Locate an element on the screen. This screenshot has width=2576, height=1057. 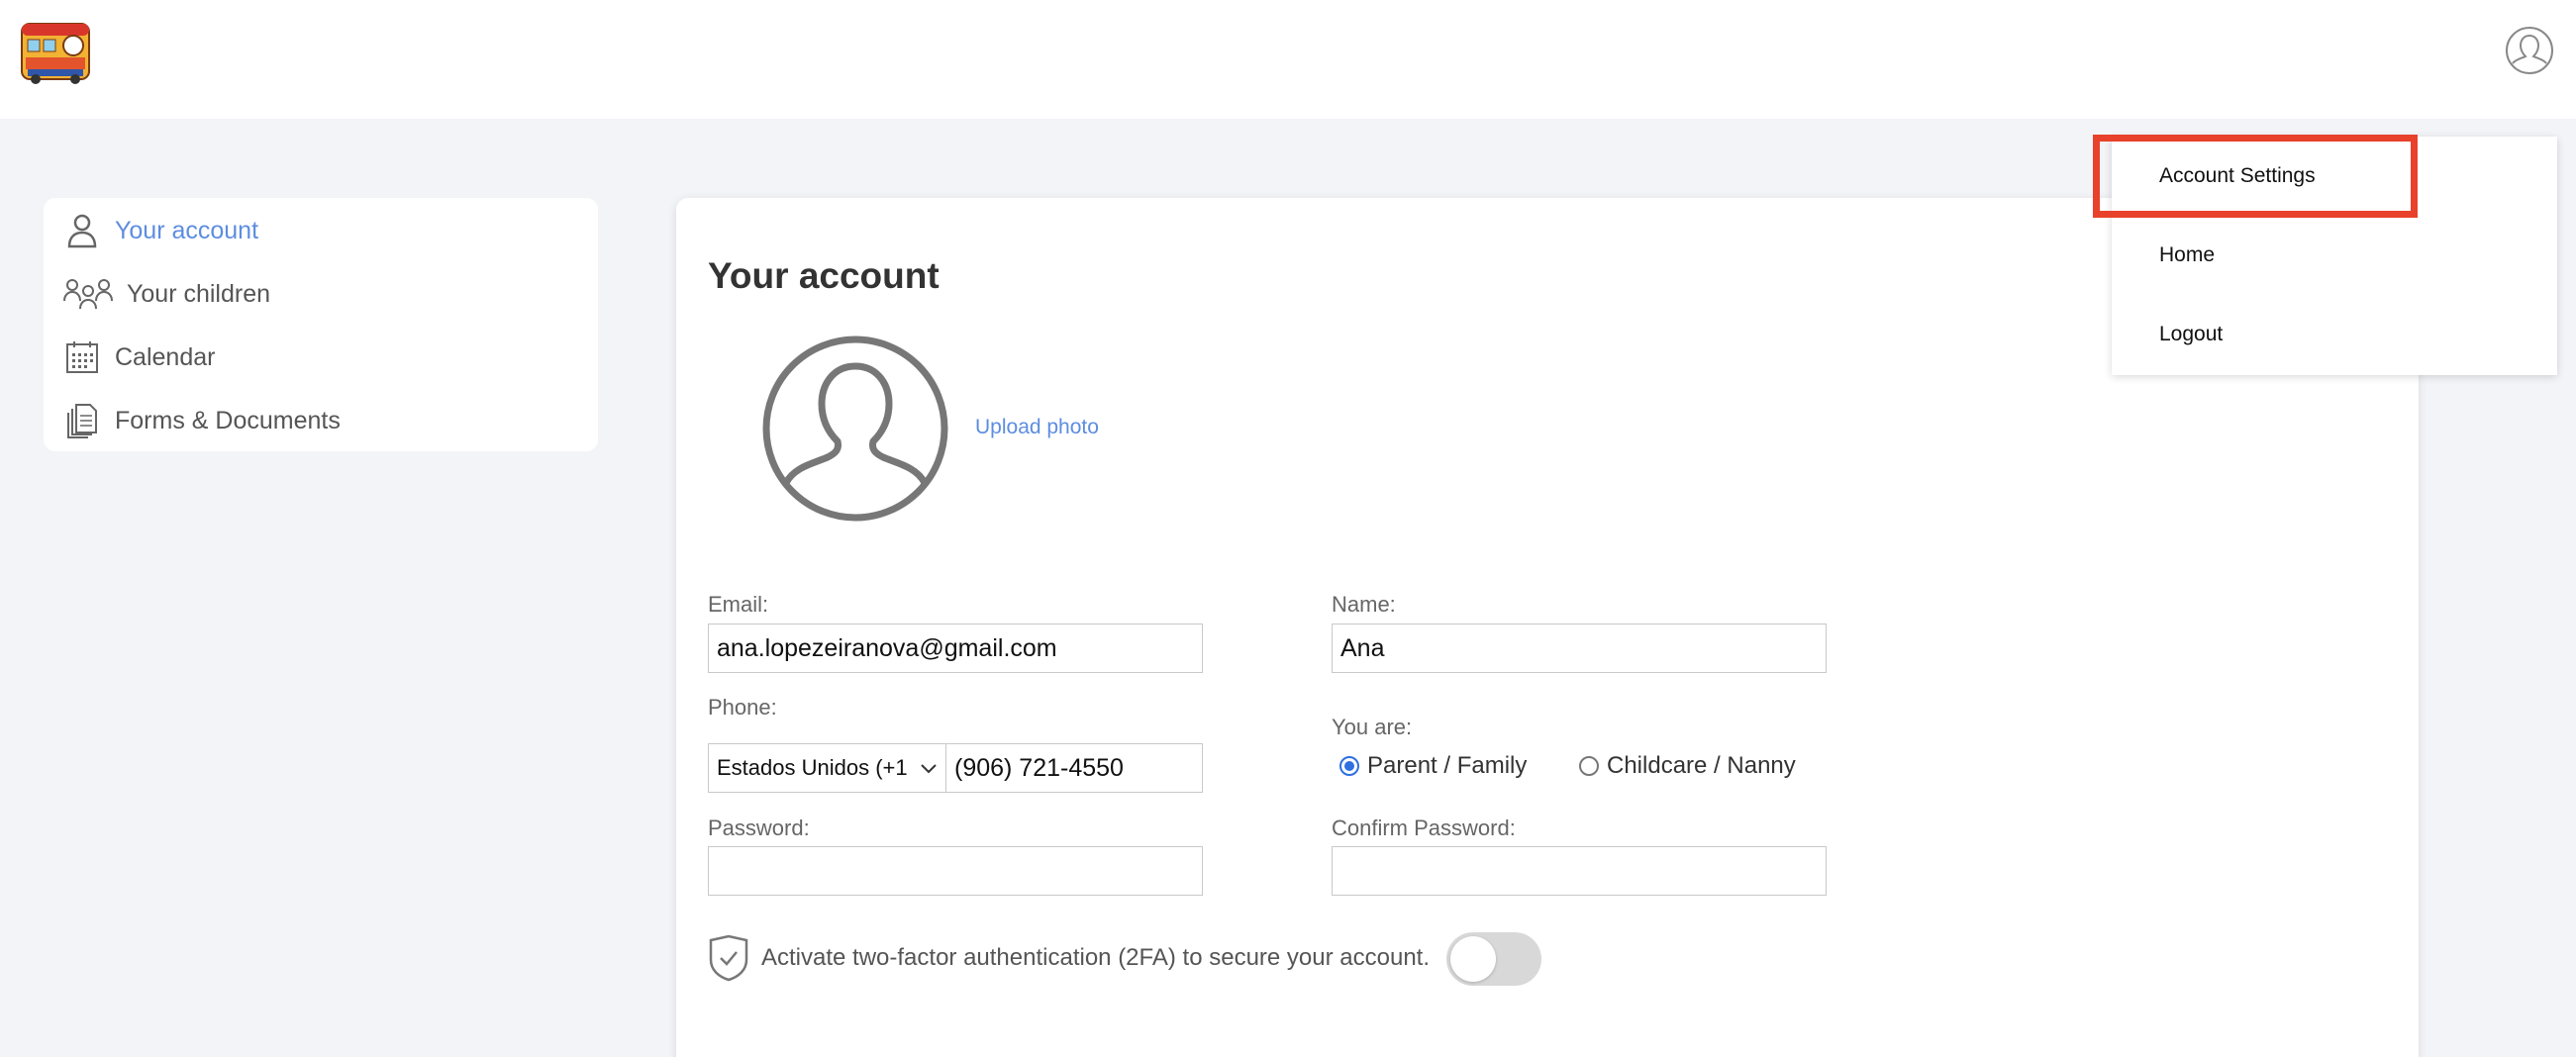
sidebar-item-label: Your children is located at coordinates (199, 293).